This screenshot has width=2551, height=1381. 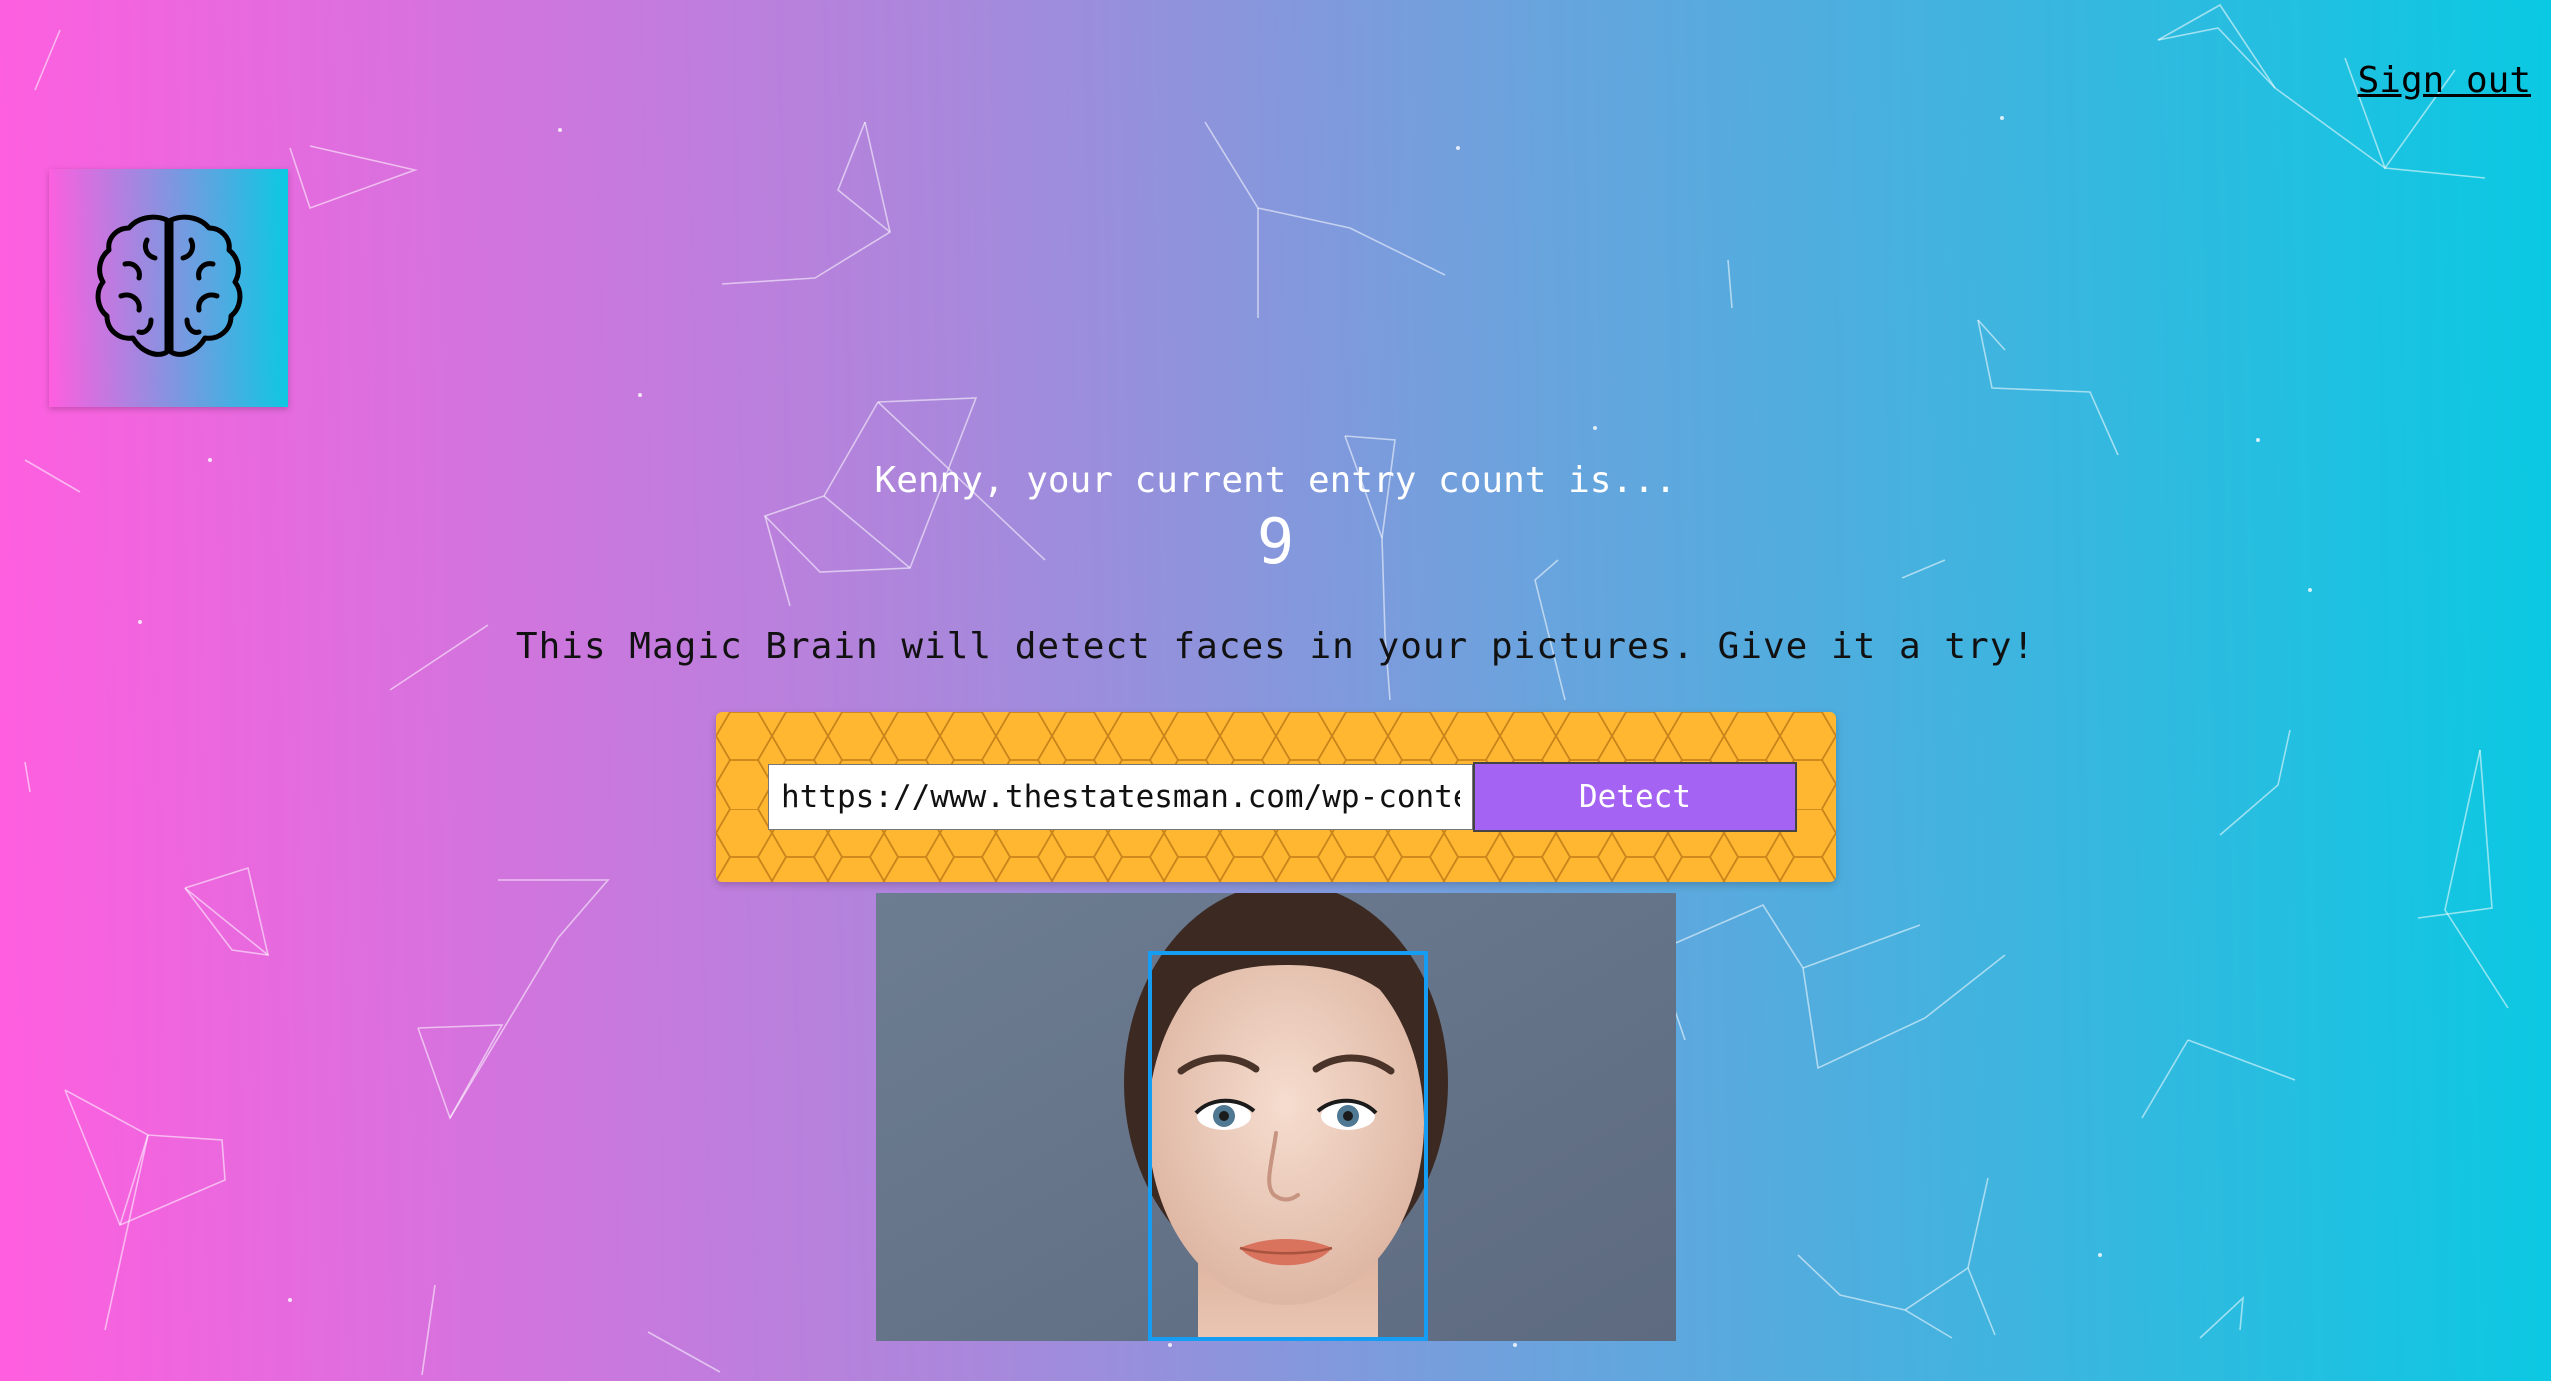 I want to click on brain-icon, so click(x=168, y=285).